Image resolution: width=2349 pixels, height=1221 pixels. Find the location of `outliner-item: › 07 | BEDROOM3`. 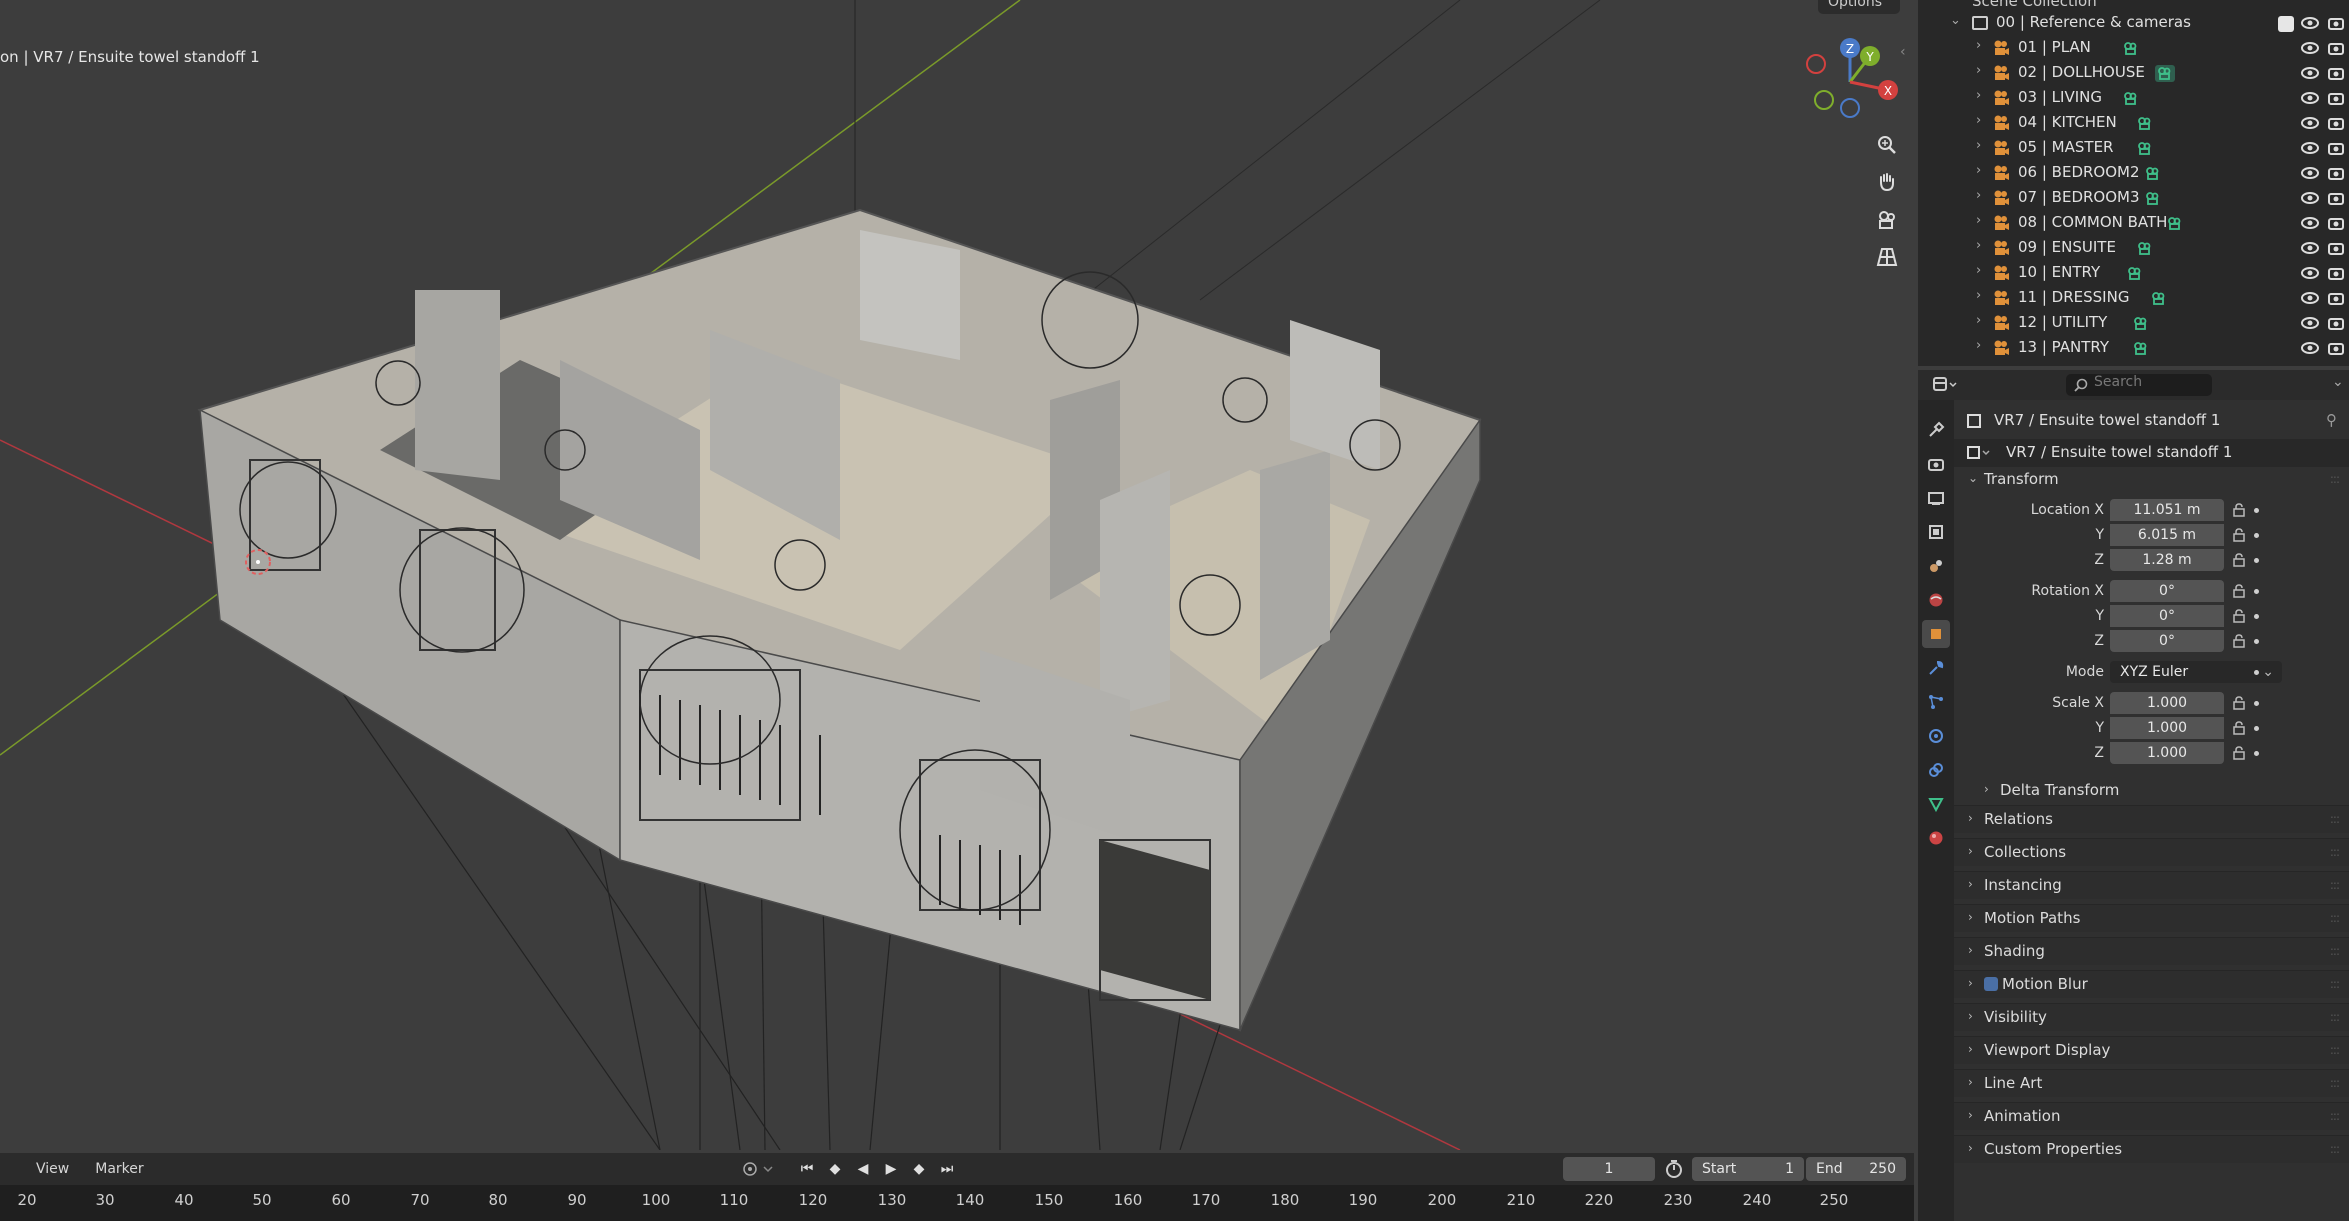

outliner-item: › 07 | BEDROOM3 is located at coordinates (2133, 198).